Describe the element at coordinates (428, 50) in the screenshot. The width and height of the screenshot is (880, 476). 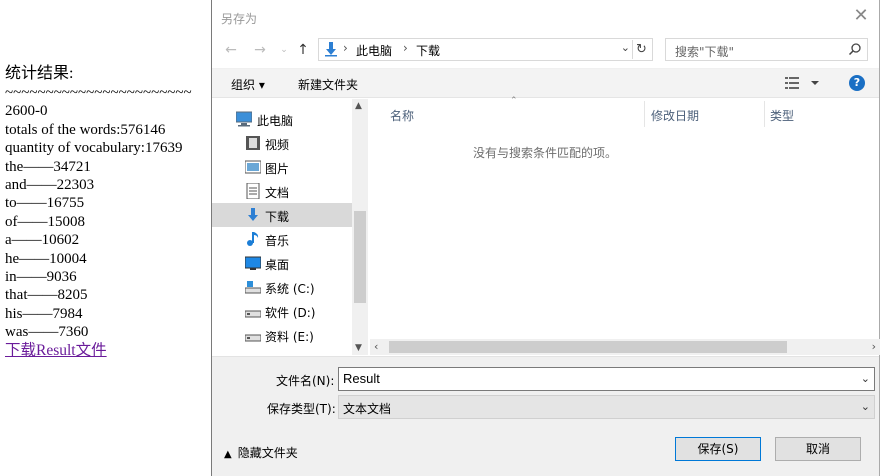
I see `breadcrumb-downloads: 下载` at that location.